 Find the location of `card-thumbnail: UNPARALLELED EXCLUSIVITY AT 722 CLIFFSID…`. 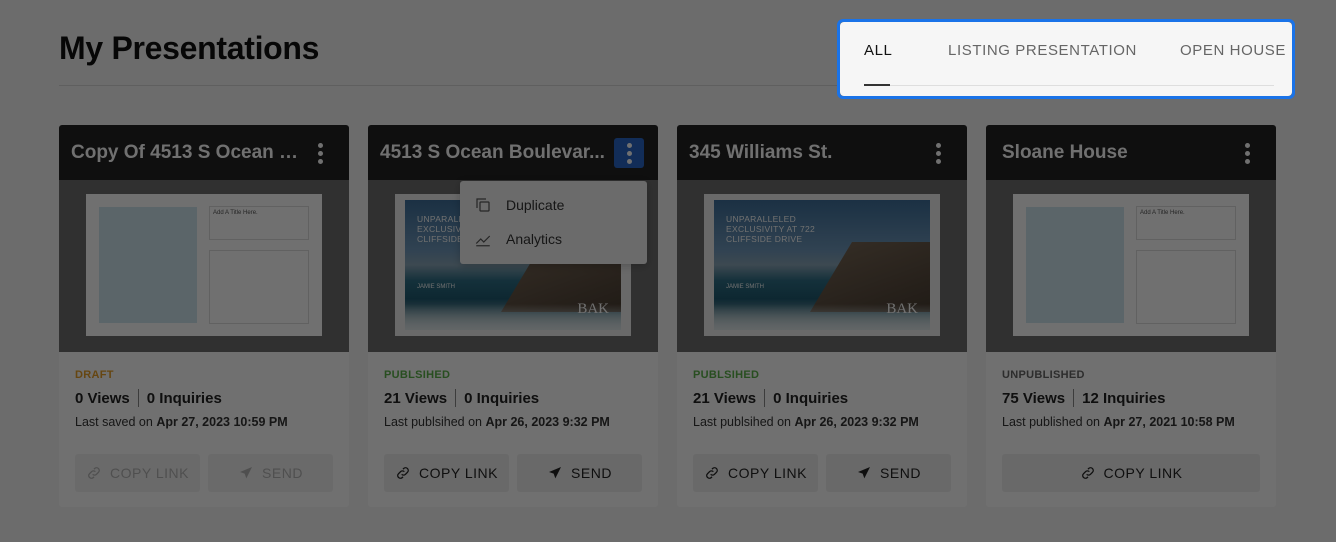

card-thumbnail: UNPARALLELED EXCLUSIVITY AT 722 CLIFFSID… is located at coordinates (822, 265).